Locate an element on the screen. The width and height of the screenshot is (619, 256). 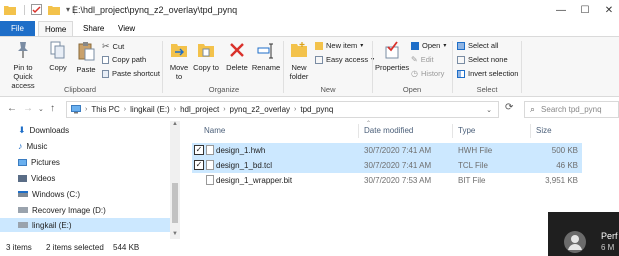
tab-home: Home is located at coordinates (56, 28).